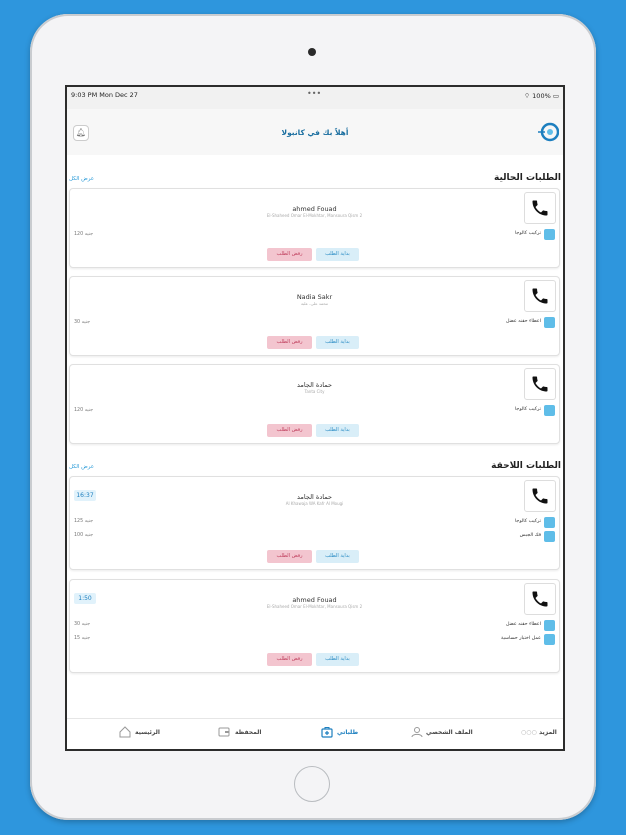 The width and height of the screenshot is (626, 835). I want to click on home-button, so click(312, 784).